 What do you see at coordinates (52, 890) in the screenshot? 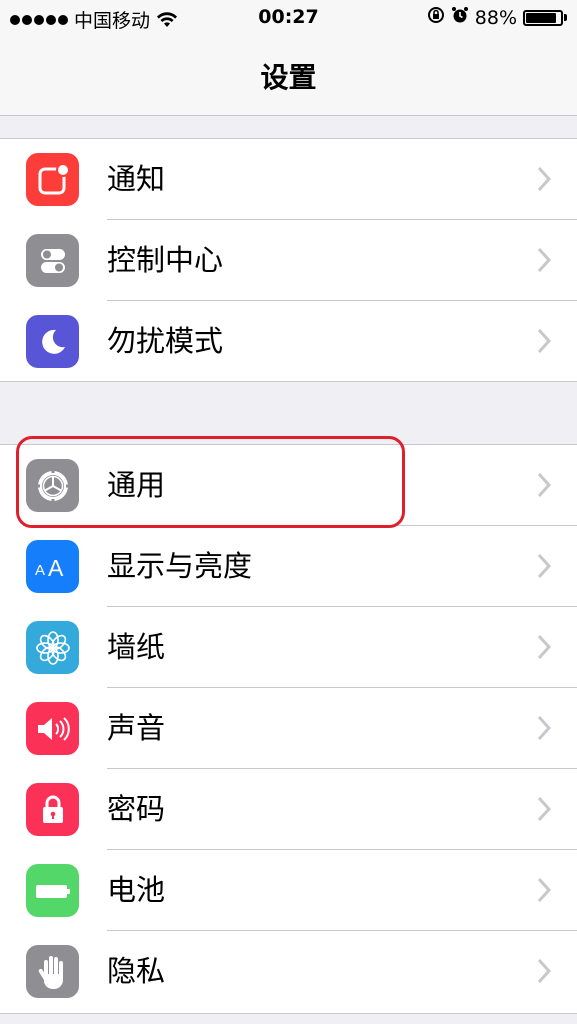
I see `battery-icon` at bounding box center [52, 890].